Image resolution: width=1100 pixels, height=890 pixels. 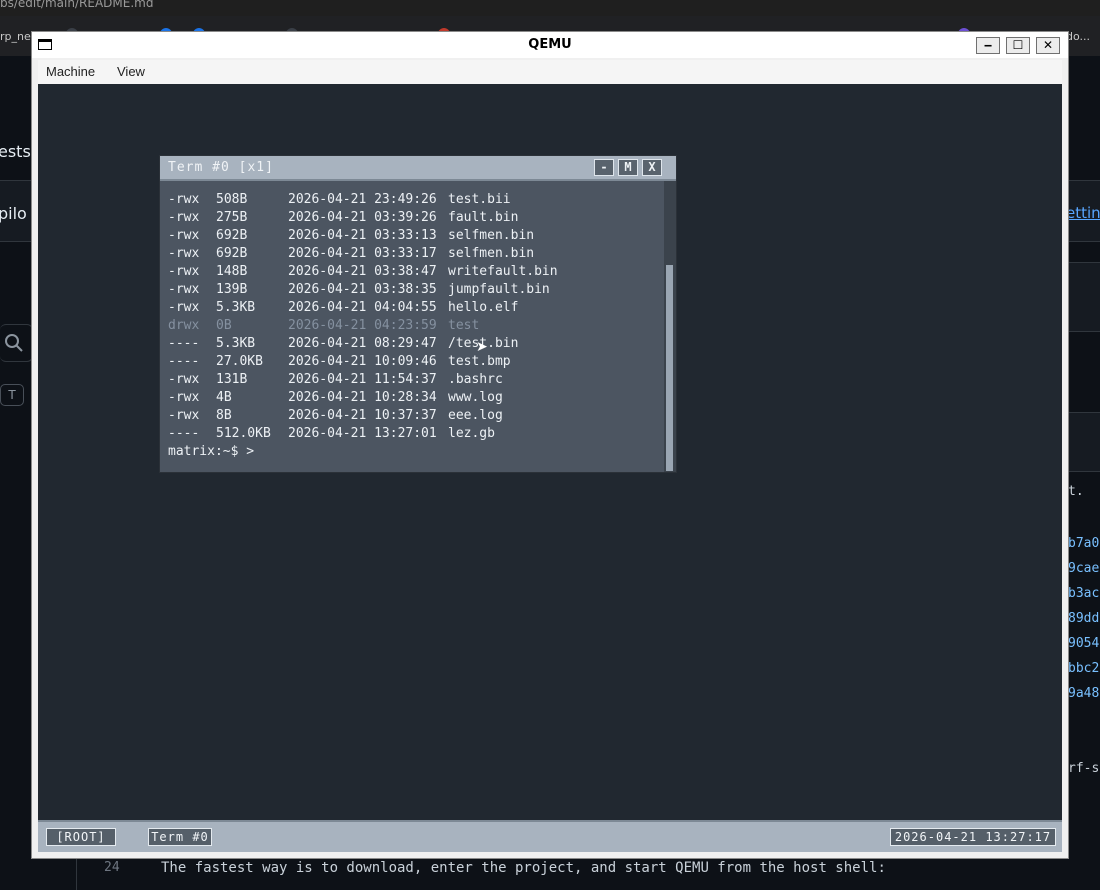 I want to click on menu-machine: Machine, so click(x=70, y=71).